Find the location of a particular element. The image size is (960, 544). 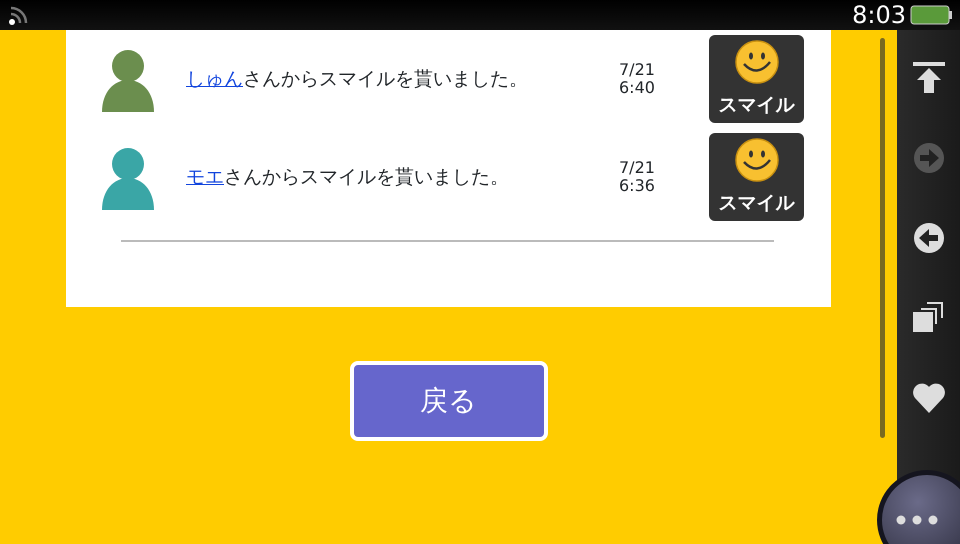

more-icon is located at coordinates (917, 520).